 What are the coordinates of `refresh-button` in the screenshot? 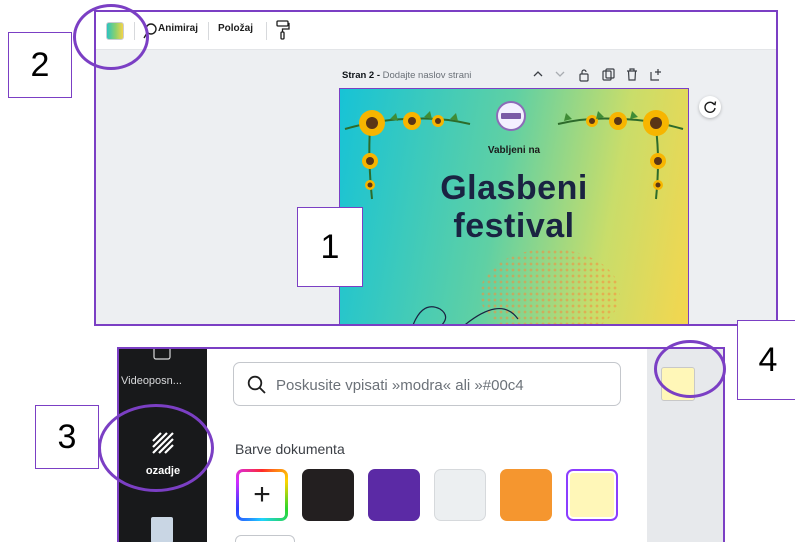 It's located at (710, 107).